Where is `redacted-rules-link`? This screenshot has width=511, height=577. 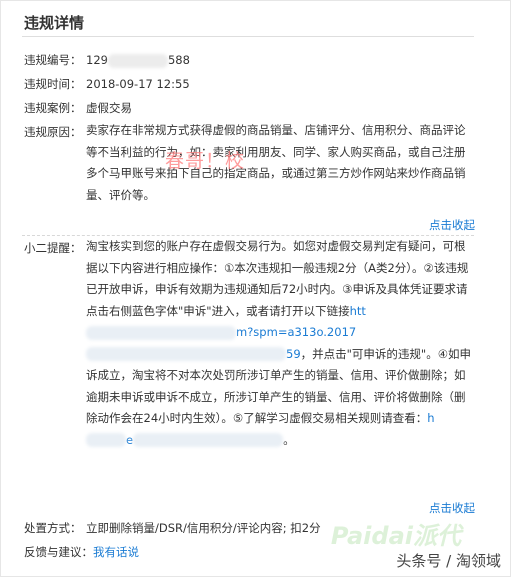
redacted-rules-link is located at coordinates (106, 440).